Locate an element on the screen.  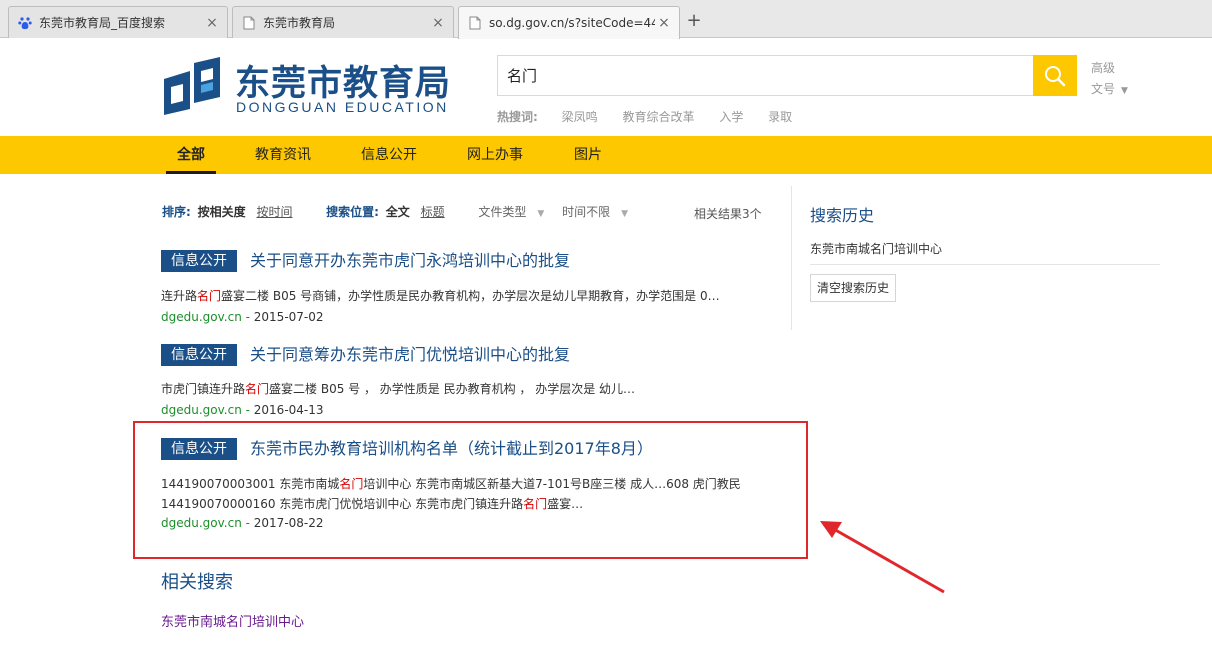
result-date: 2016-04-13 is located at coordinates (288, 410).